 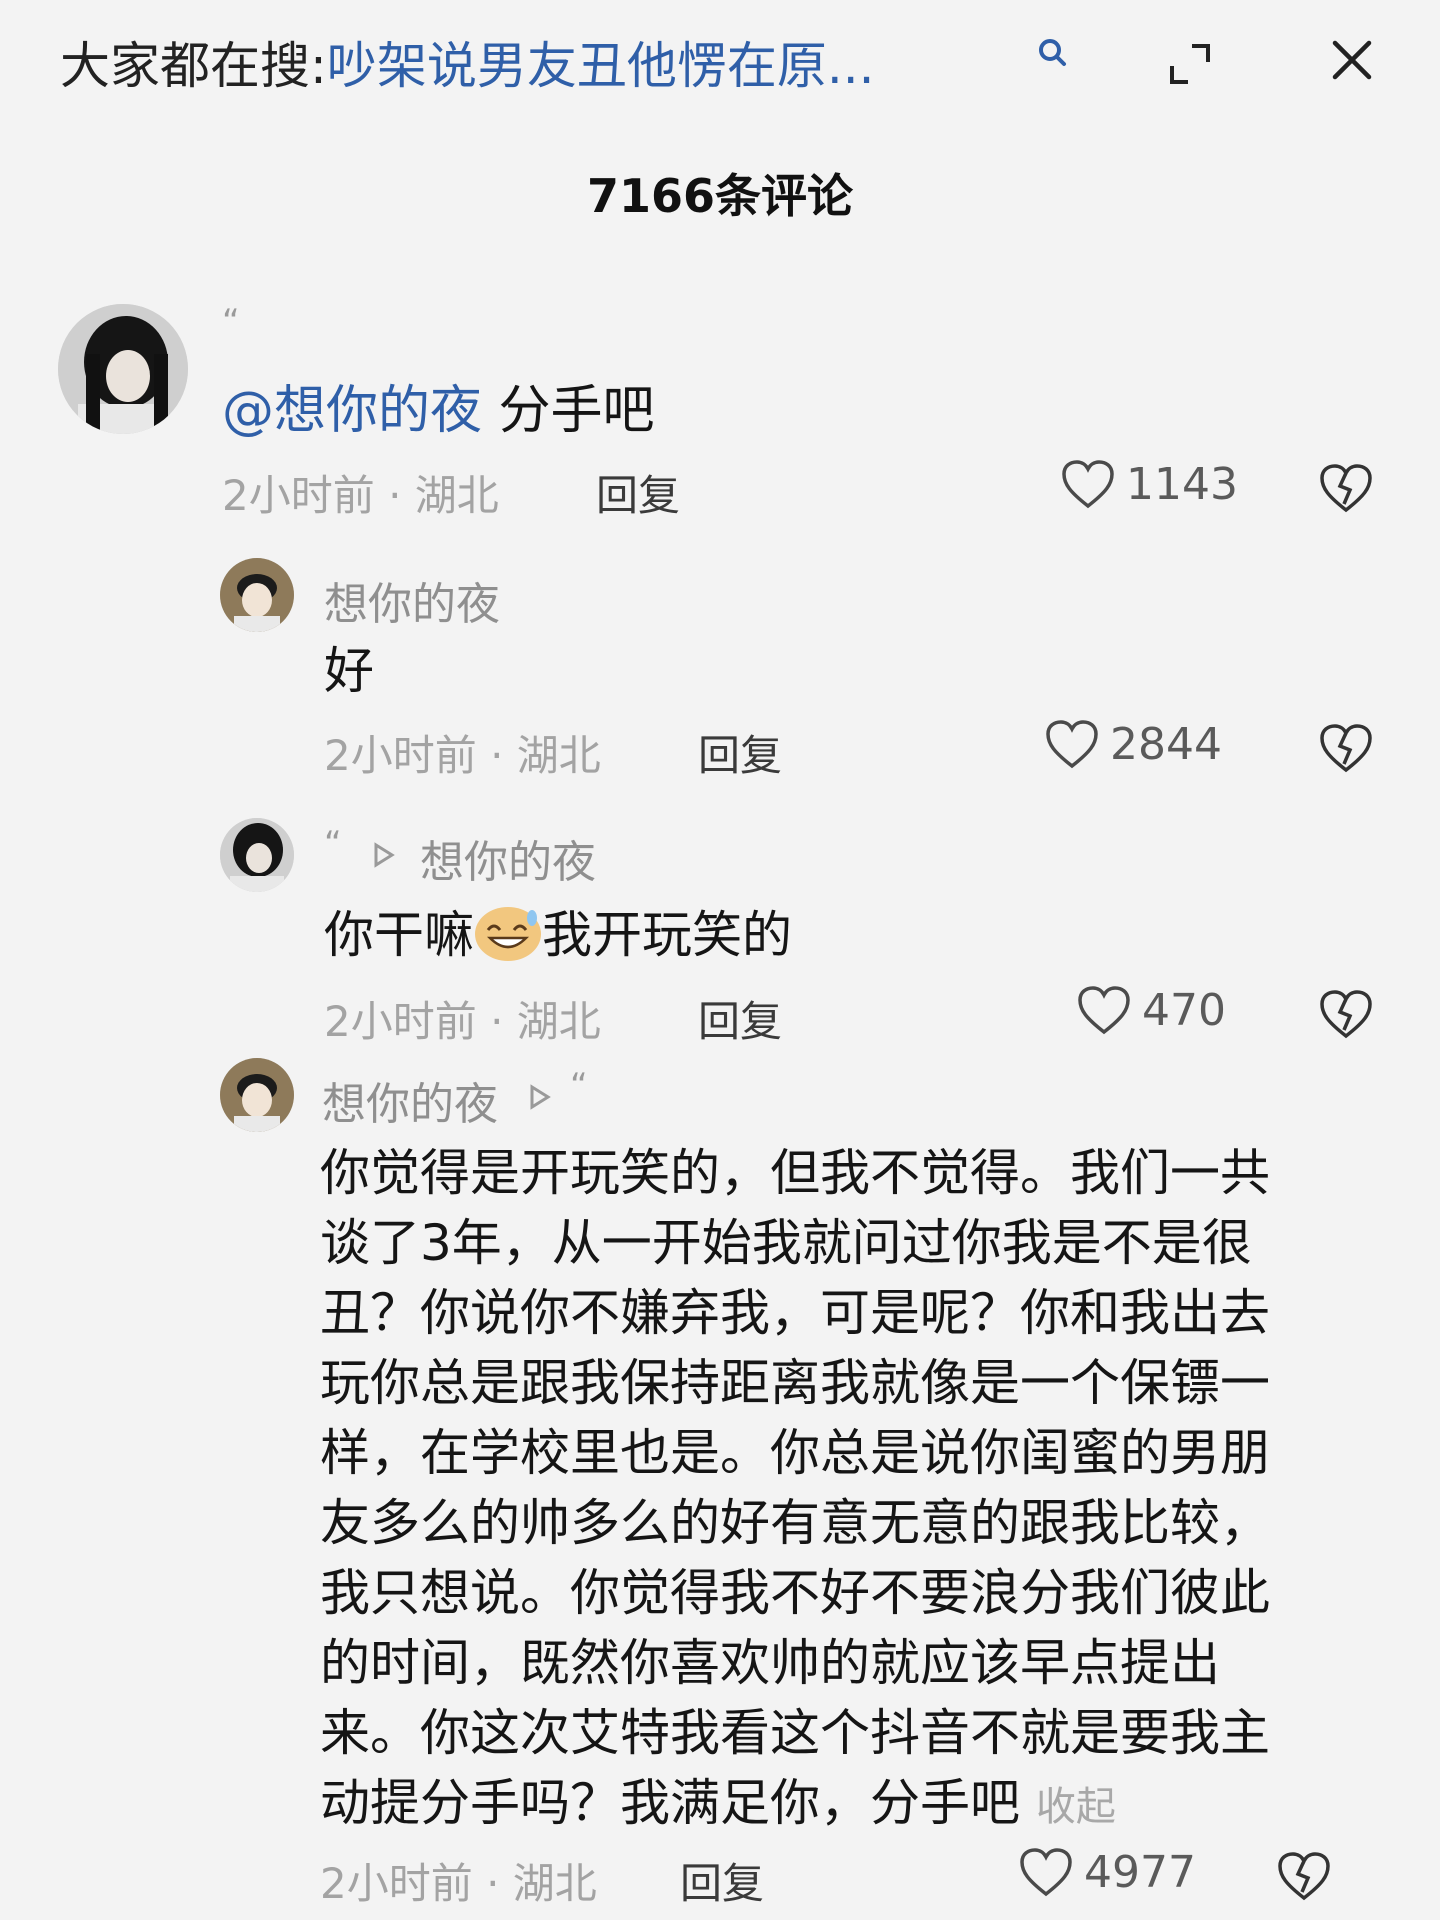 What do you see at coordinates (352, 411) in the screenshot?
I see `mention-link: @想你的夜` at bounding box center [352, 411].